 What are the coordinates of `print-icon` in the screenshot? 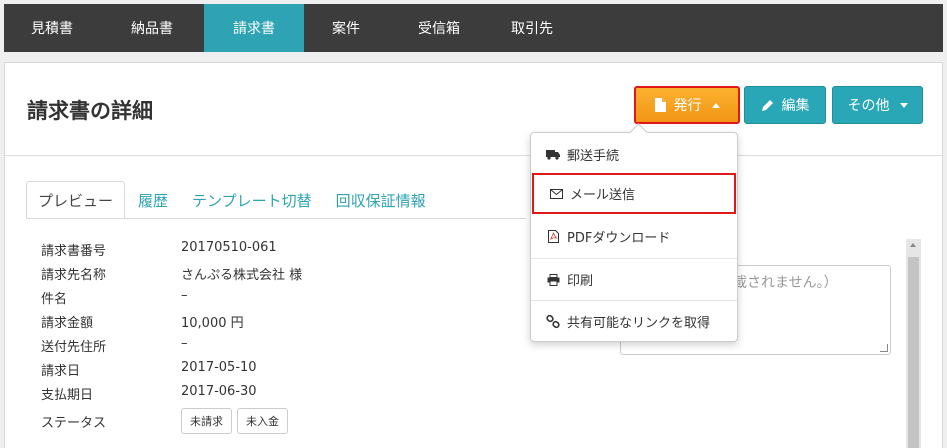 It's located at (553, 279).